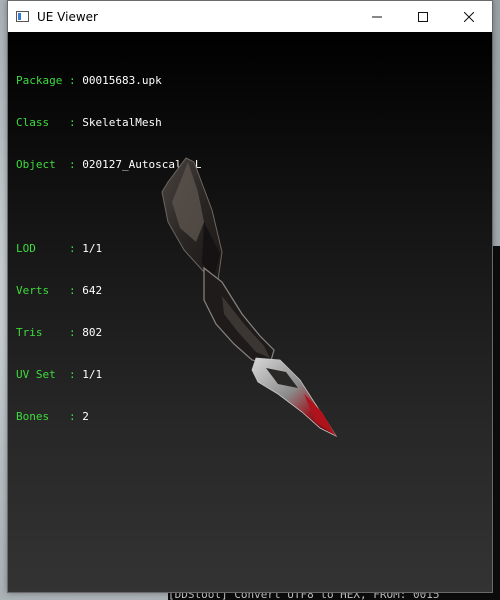 This screenshot has height=600, width=500. I want to click on close-button, so click(469, 16).